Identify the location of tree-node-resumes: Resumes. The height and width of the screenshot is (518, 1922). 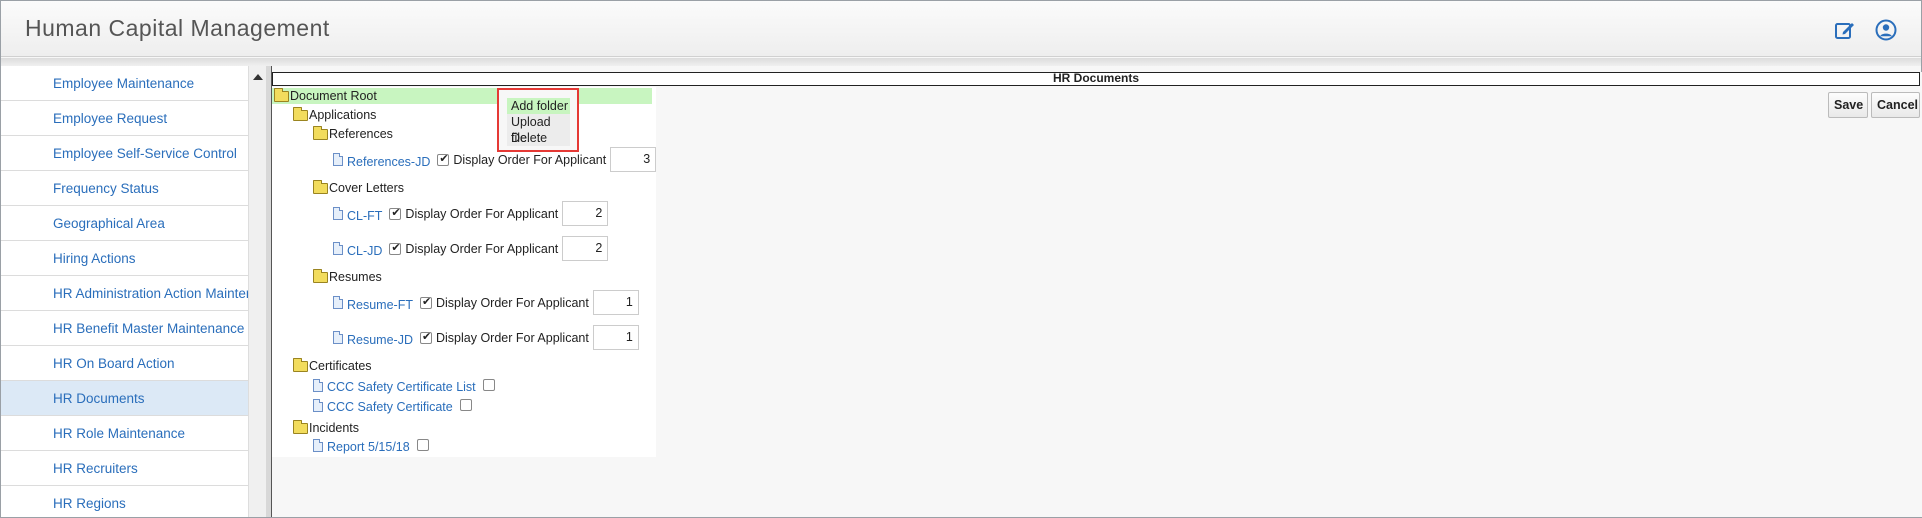
(347, 276).